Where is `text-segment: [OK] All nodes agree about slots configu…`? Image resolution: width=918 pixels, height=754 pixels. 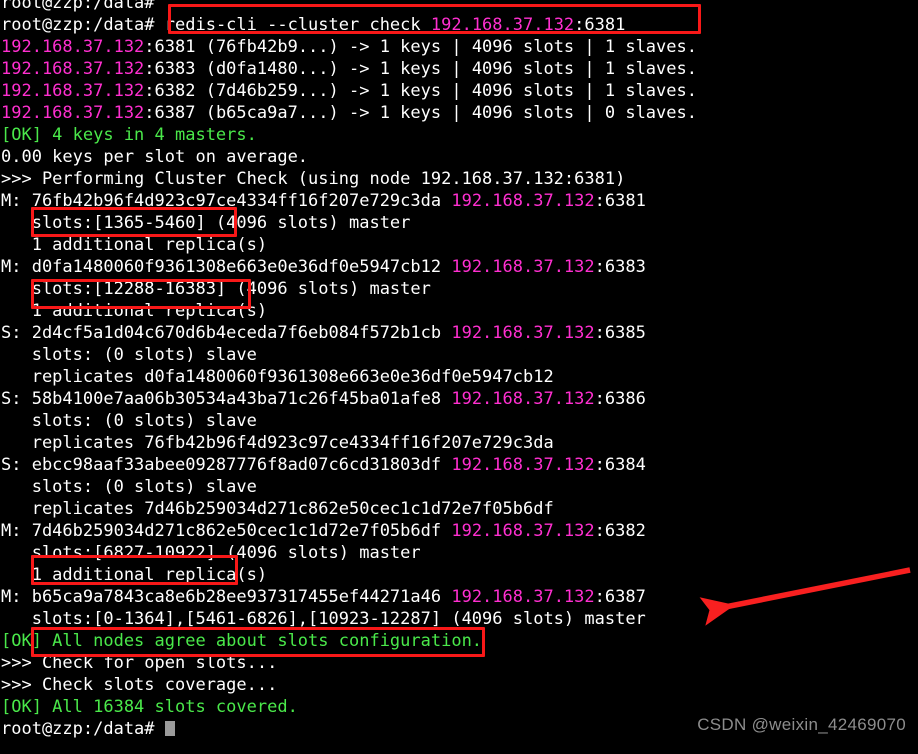 text-segment: [OK] All nodes agree about slots configu… is located at coordinates (242, 641).